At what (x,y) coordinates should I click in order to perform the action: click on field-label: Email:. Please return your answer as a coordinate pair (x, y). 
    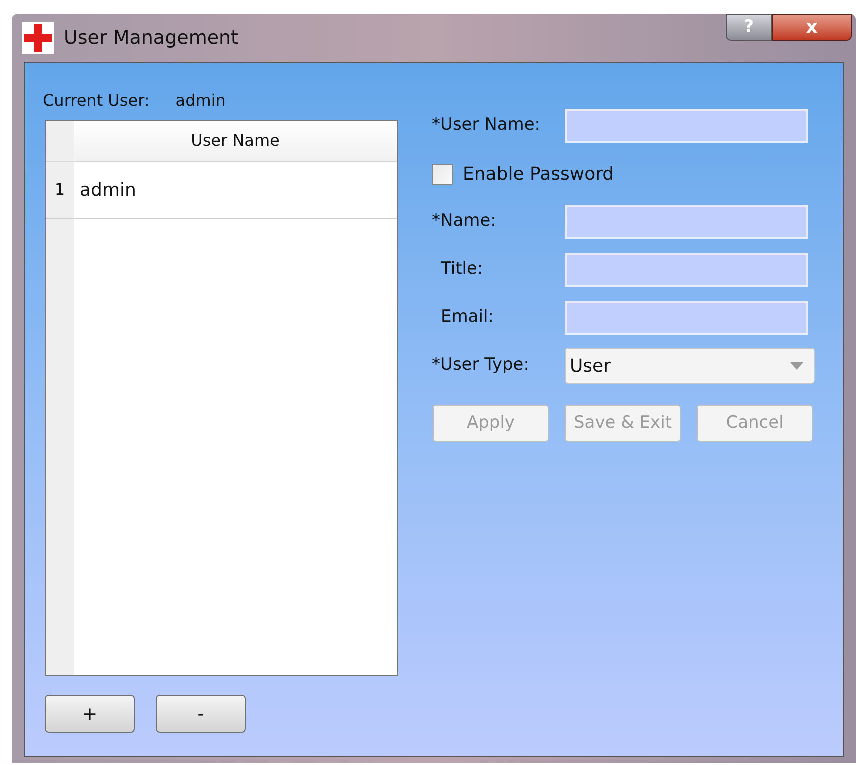
    Looking at the image, I should click on (467, 318).